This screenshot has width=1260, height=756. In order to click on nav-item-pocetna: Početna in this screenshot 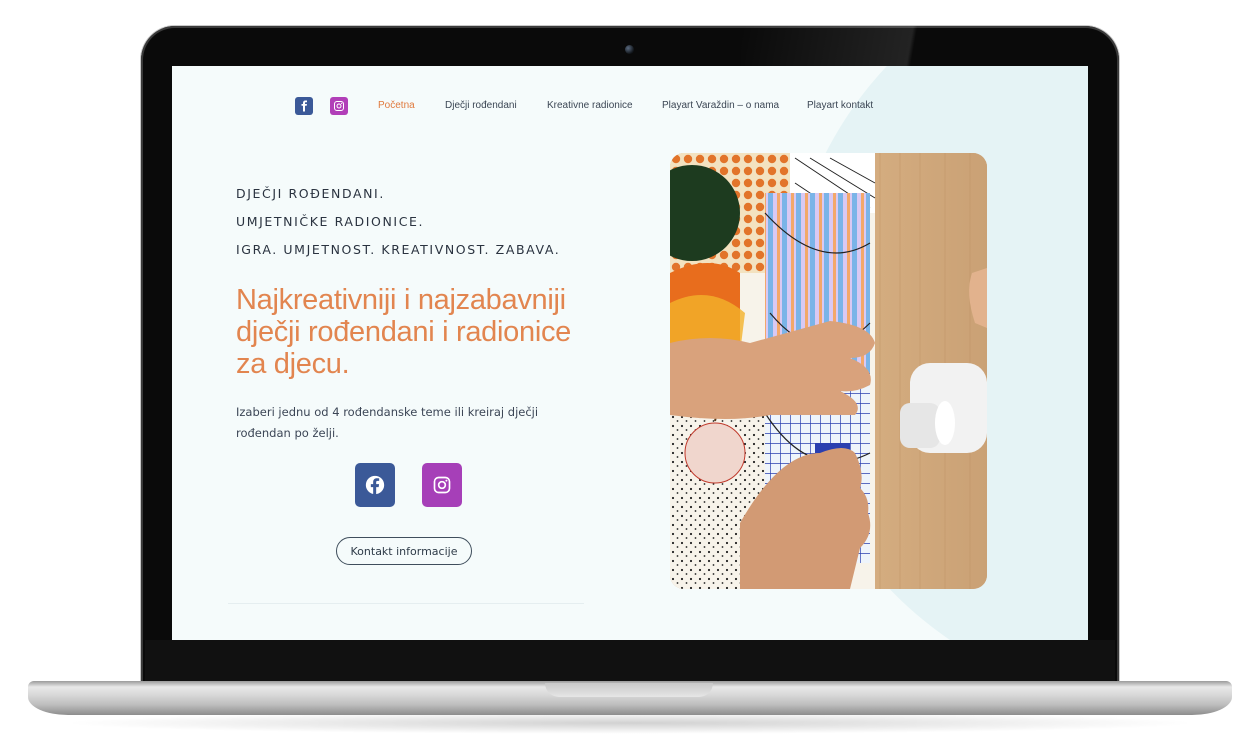, I will do `click(396, 105)`.